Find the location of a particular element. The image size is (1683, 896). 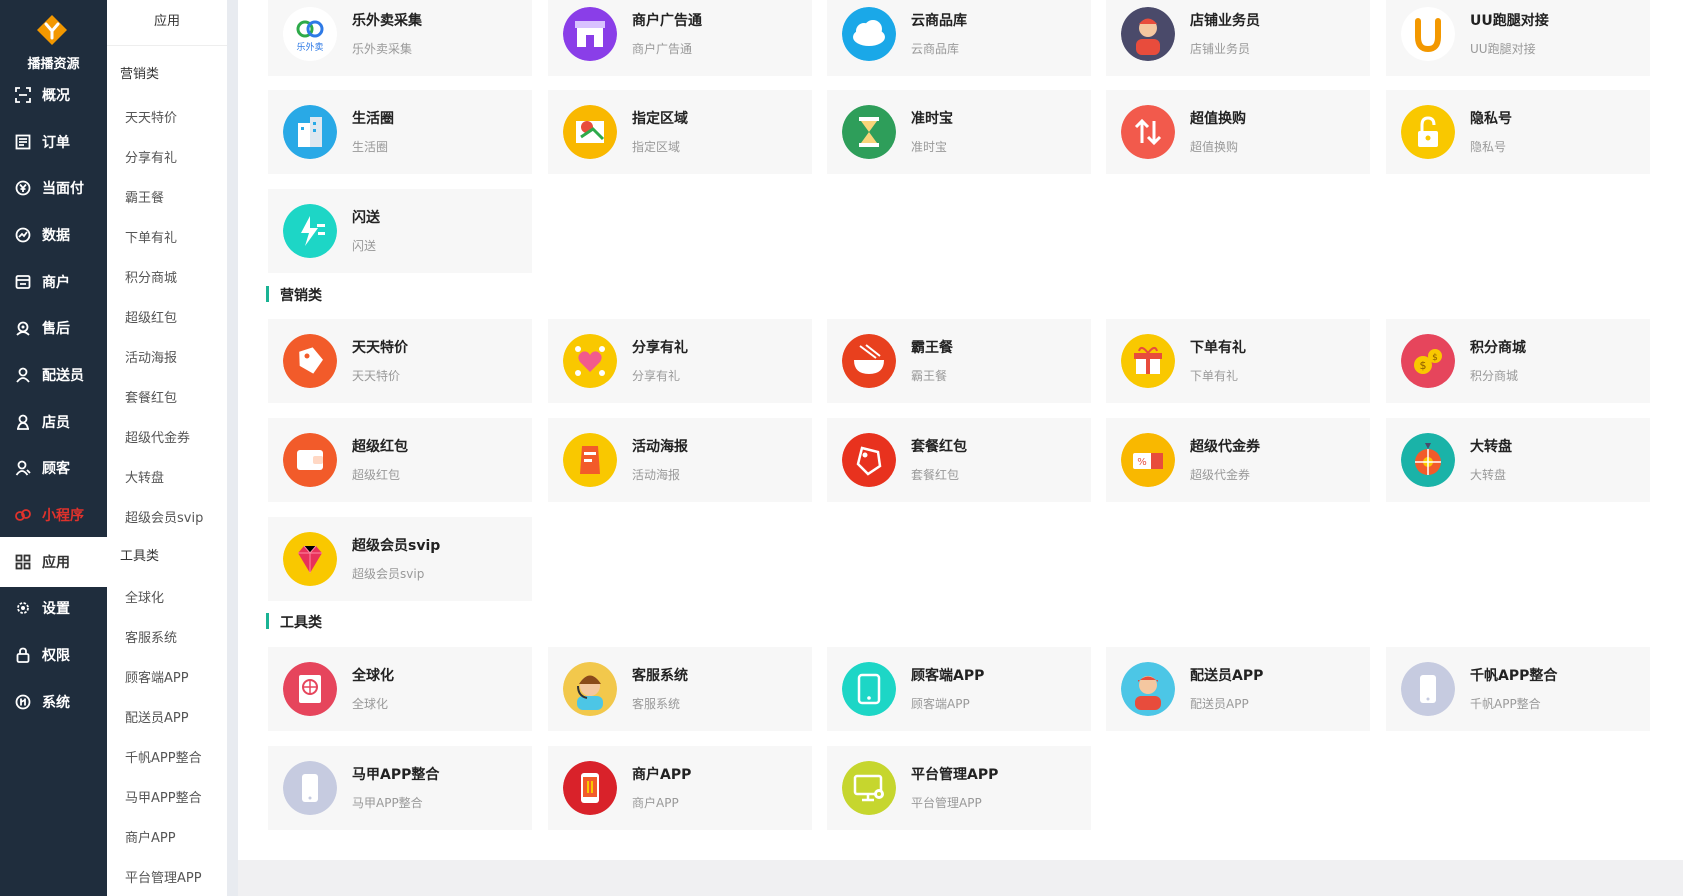

subnav-link: 套餐红包 is located at coordinates (151, 396).